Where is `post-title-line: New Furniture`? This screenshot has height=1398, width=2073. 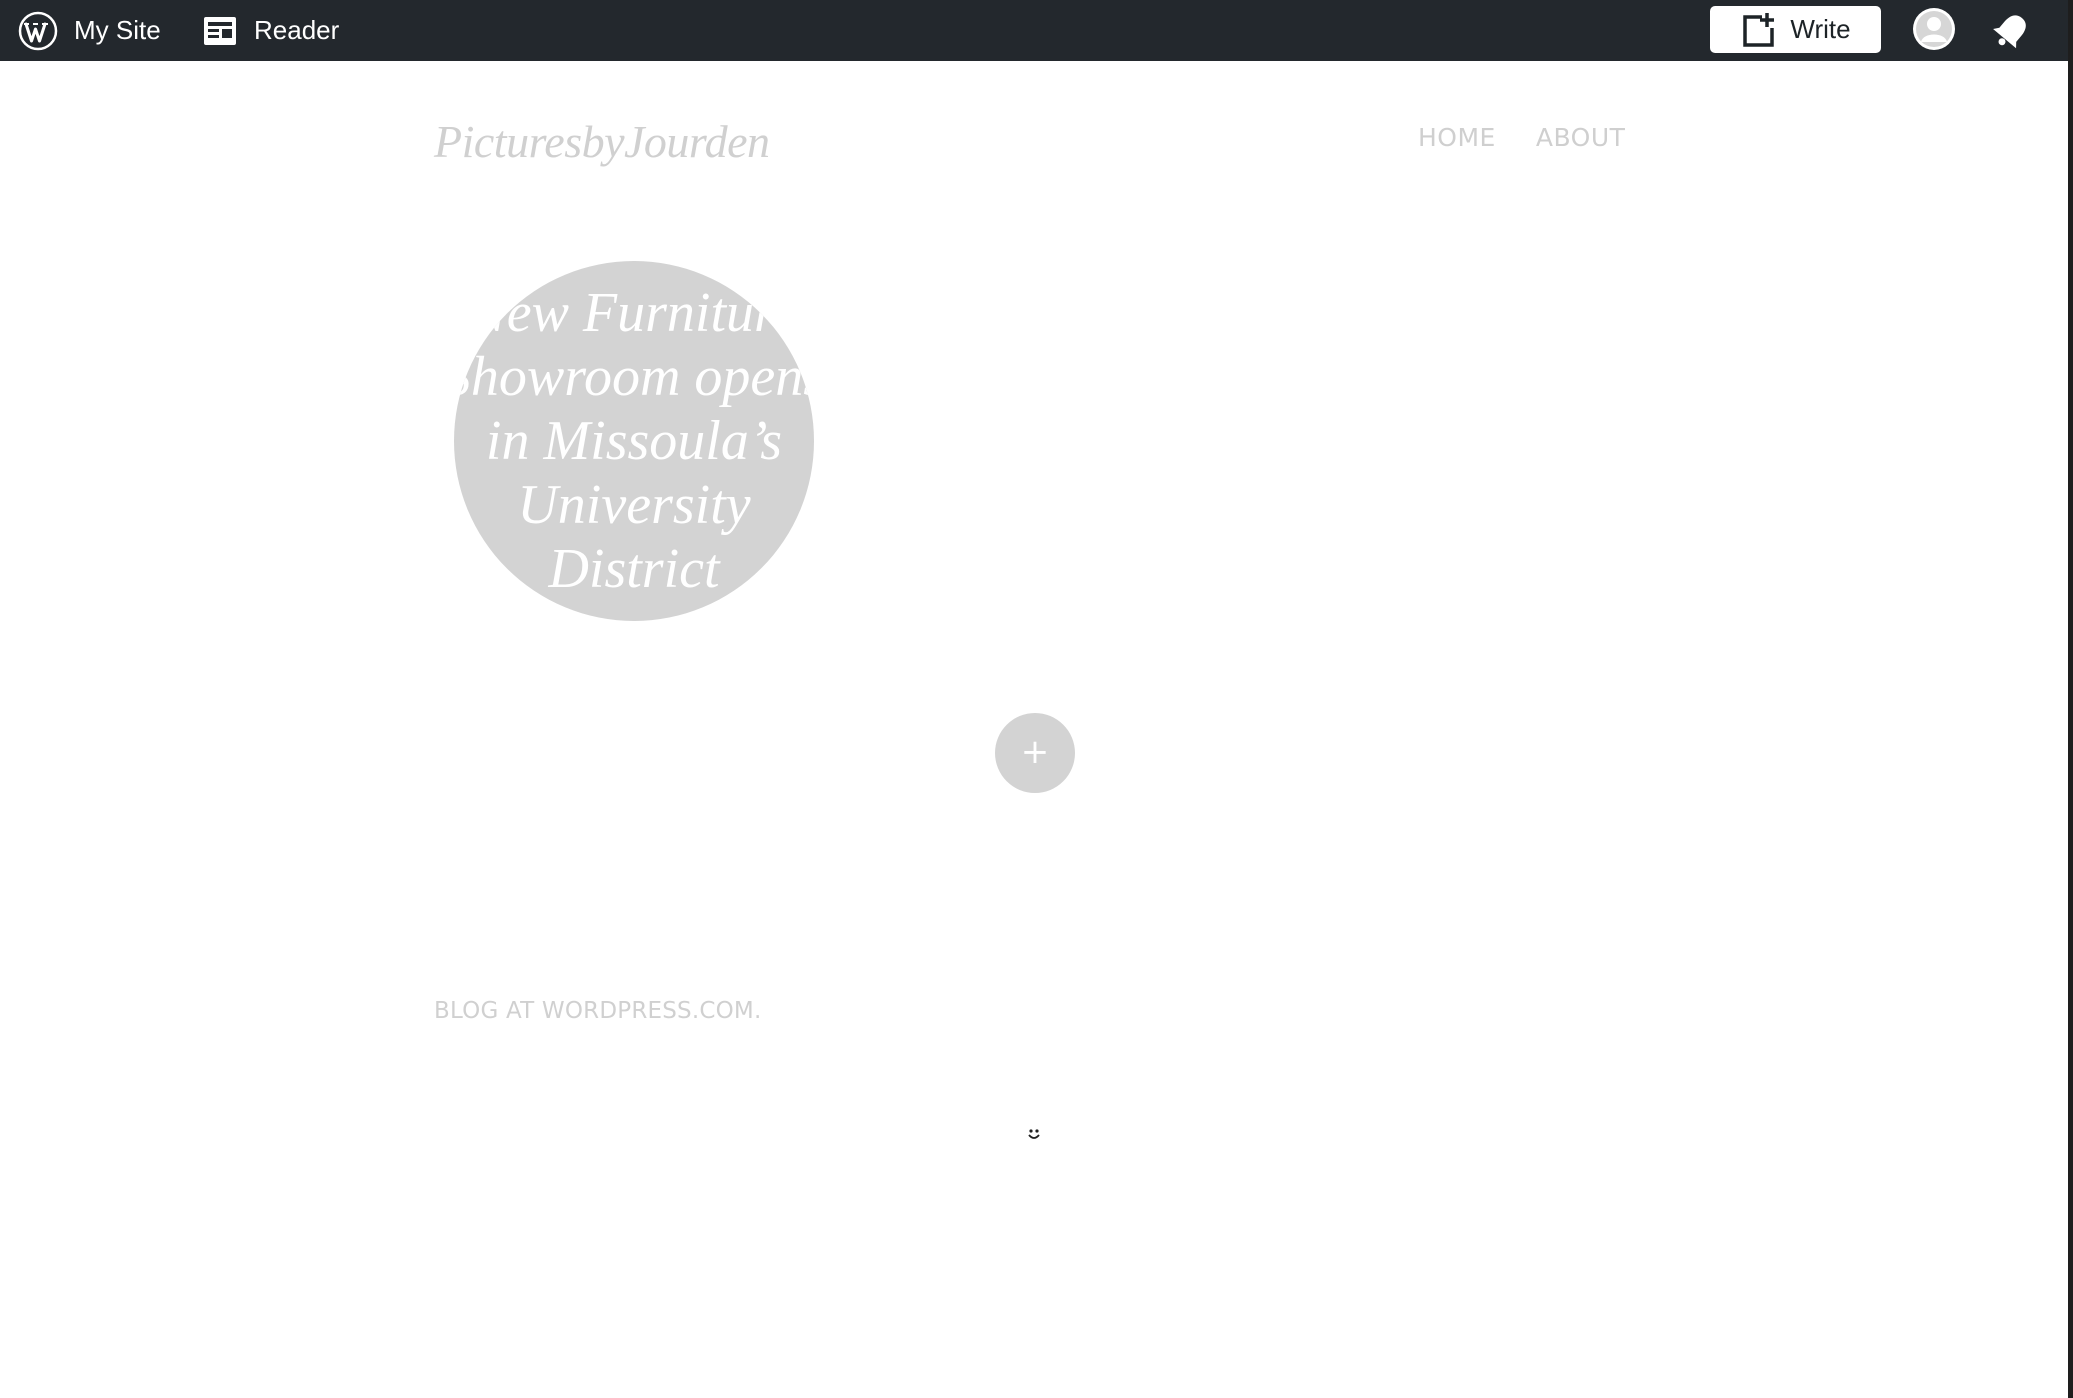
post-title-line: New Furniture is located at coordinates (634, 313).